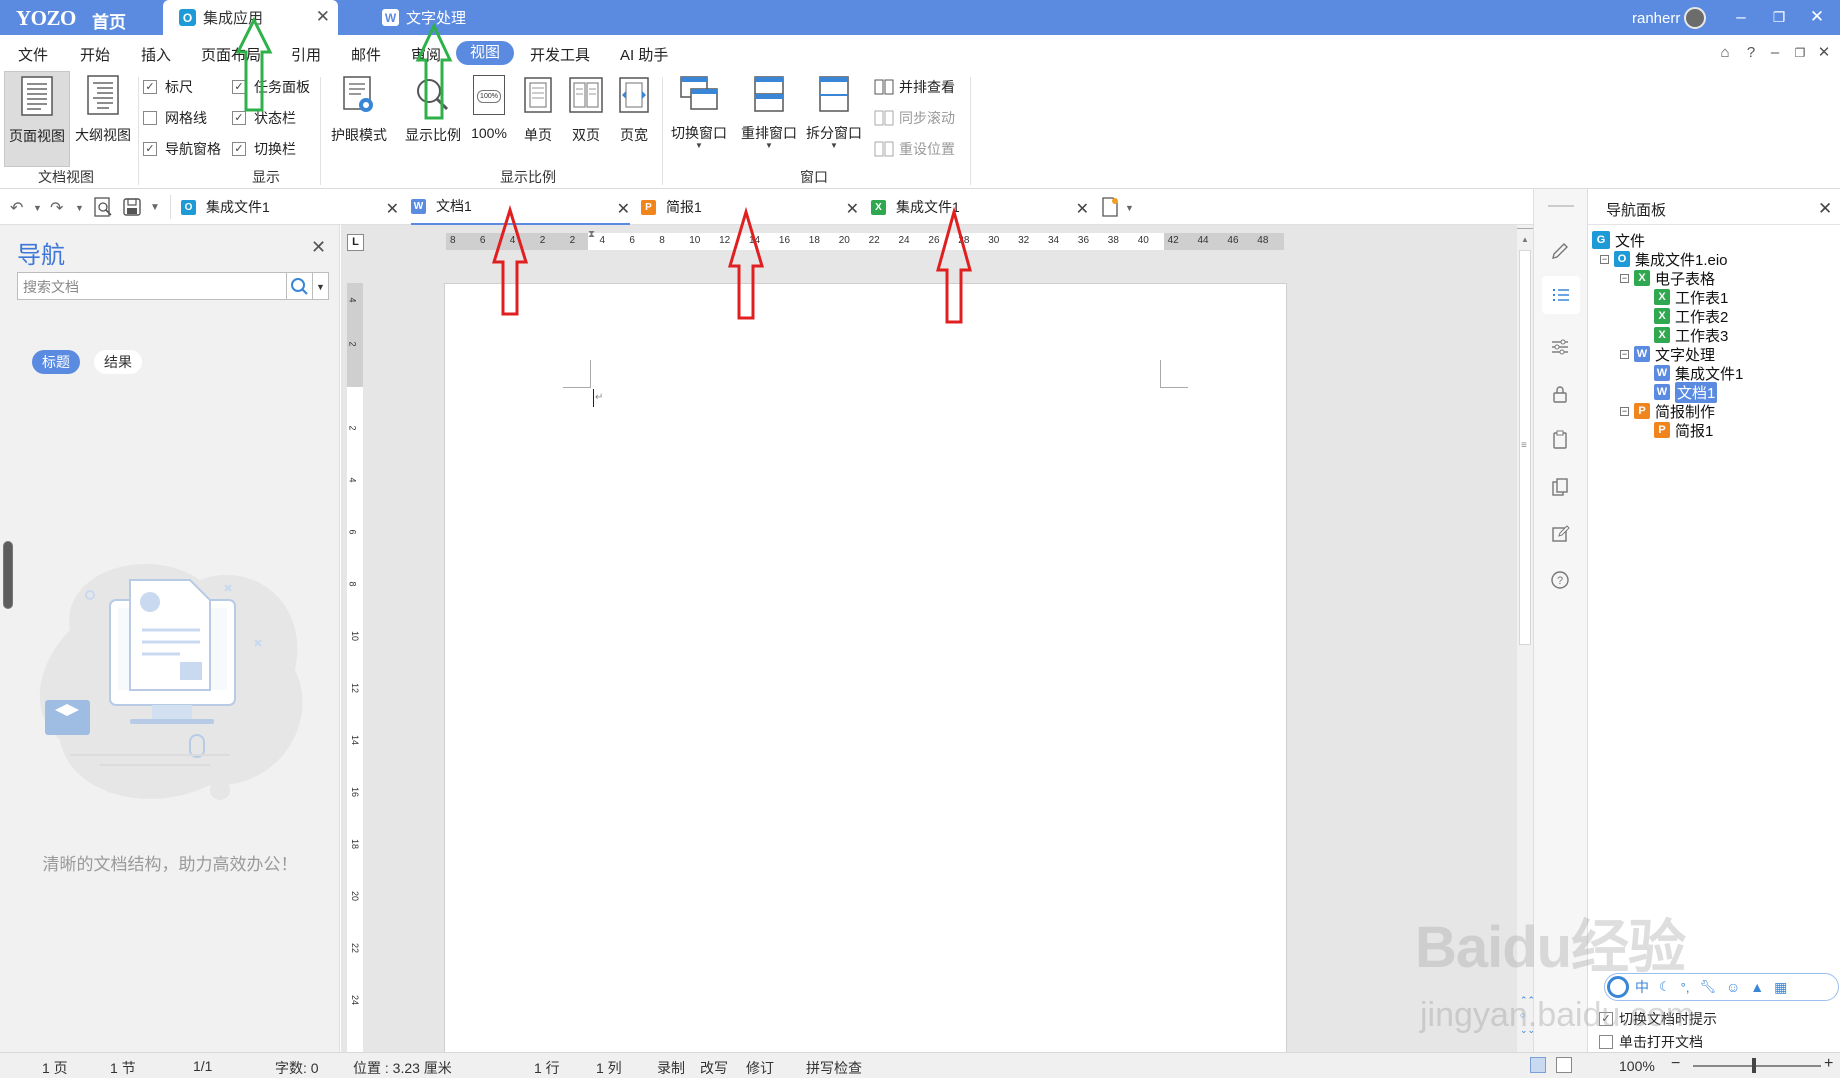 This screenshot has width=1840, height=1078. What do you see at coordinates (1560, 534) in the screenshot?
I see `edit-icon` at bounding box center [1560, 534].